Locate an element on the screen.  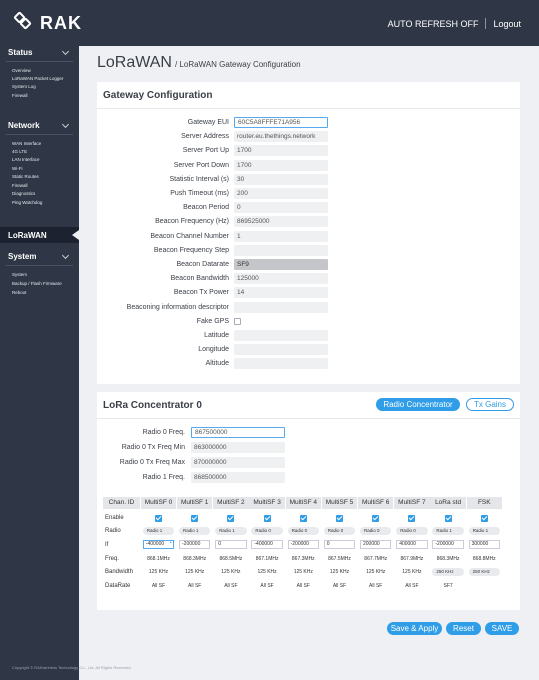
sidebar-item-system: System is located at coordinates (19, 274).